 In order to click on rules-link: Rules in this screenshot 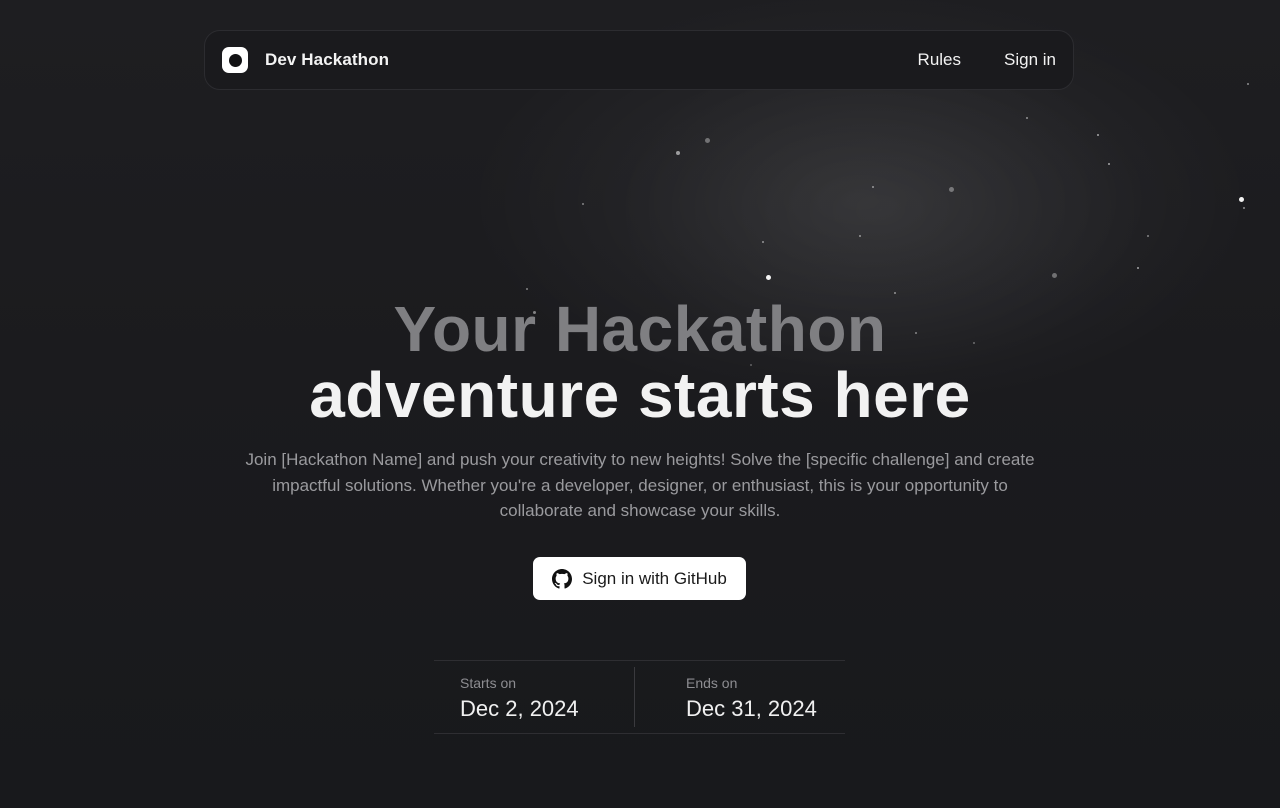, I will do `click(939, 60)`.